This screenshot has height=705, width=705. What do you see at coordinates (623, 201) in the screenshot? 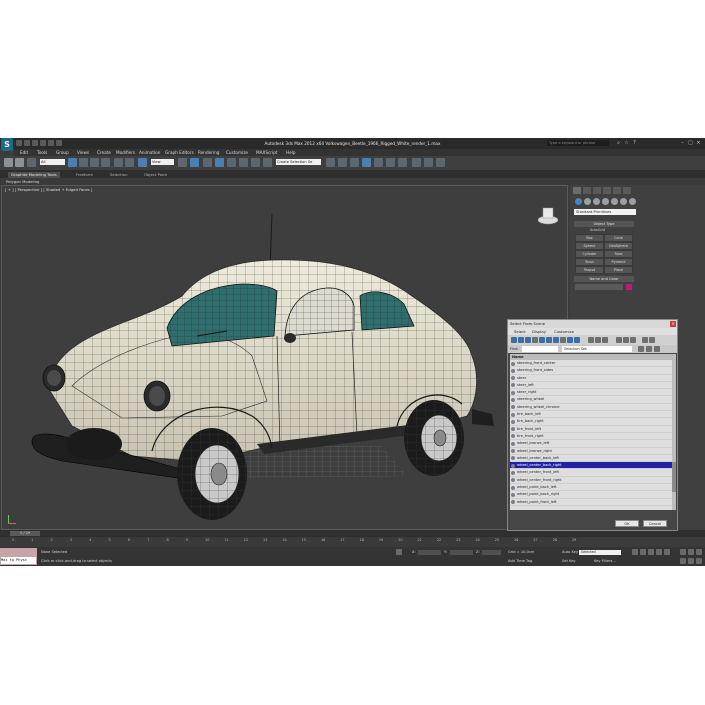
I see `space-warps-icon` at bounding box center [623, 201].